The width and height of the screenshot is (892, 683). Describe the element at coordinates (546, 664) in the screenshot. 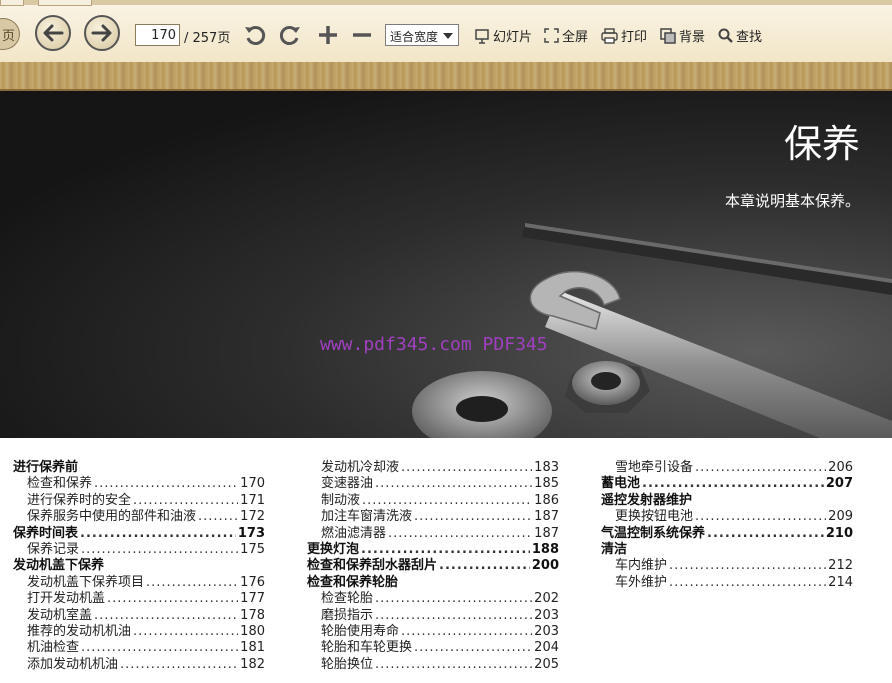

I see `toc-page-number: 205` at that location.